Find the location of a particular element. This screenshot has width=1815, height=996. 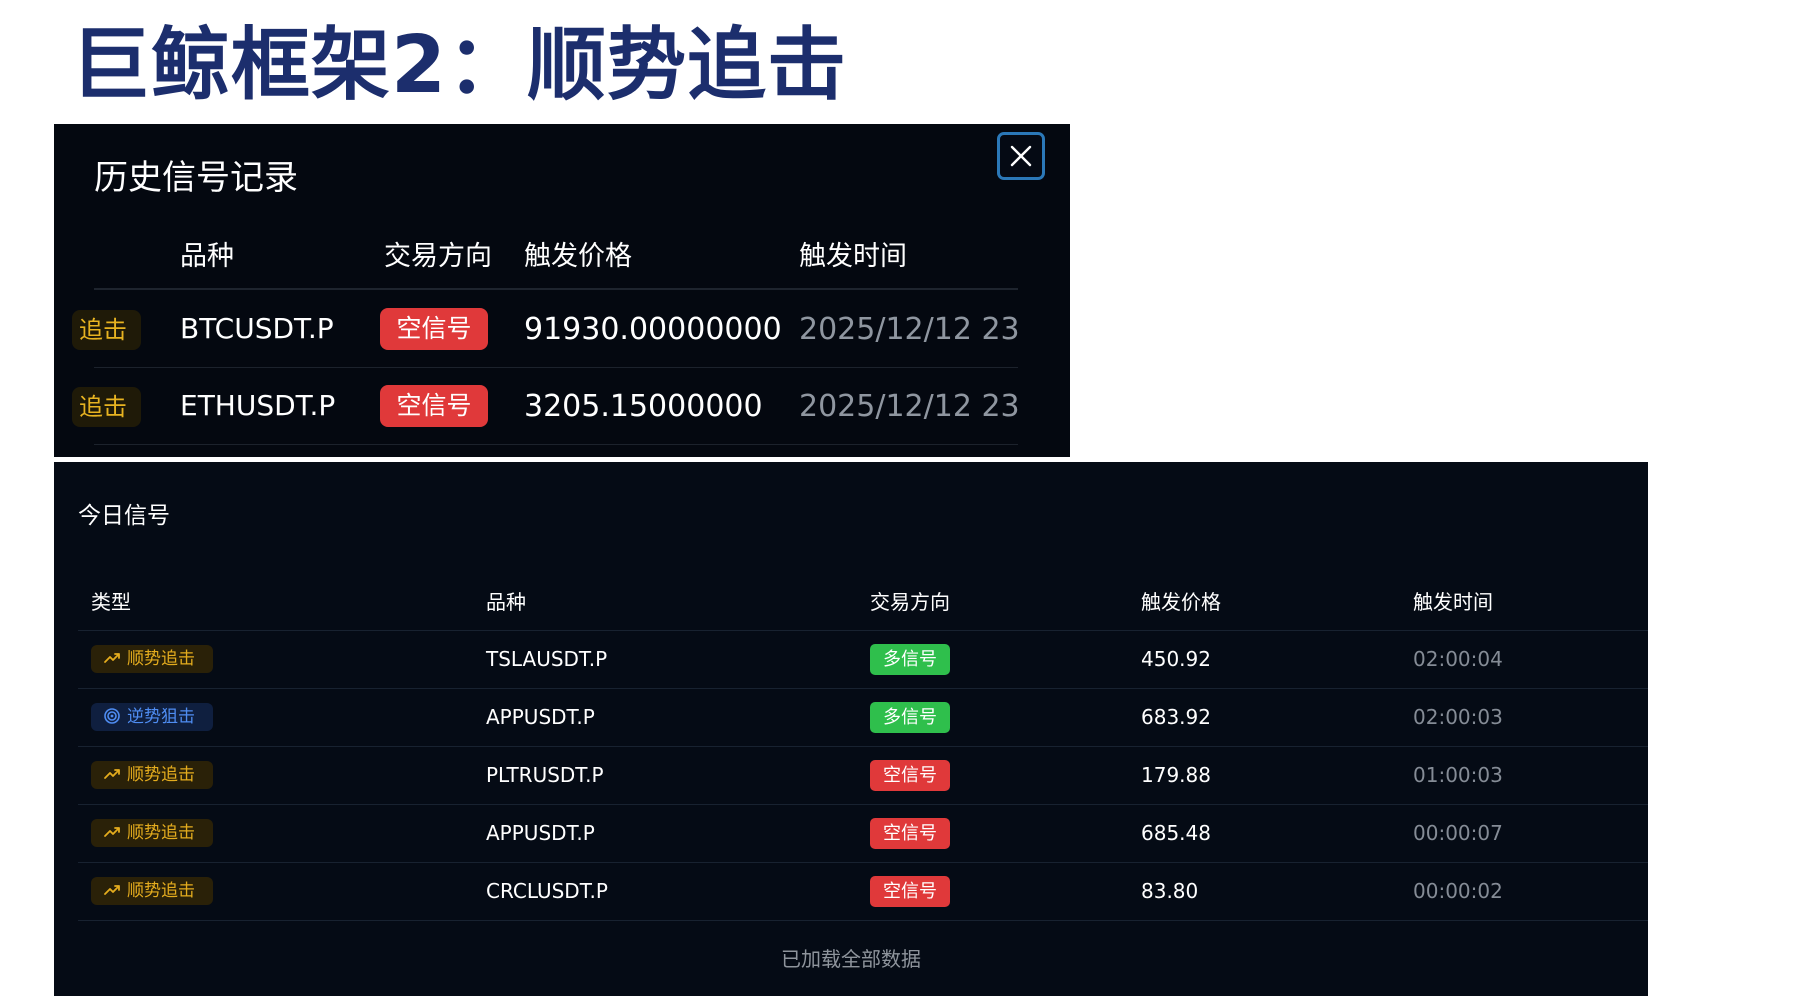

close-icon is located at coordinates (1021, 156).